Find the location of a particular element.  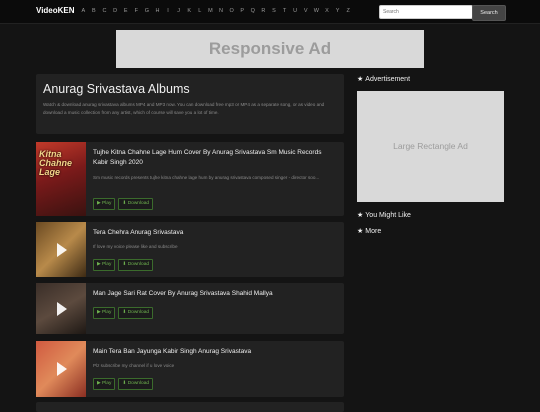

alphabet-link: I is located at coordinates (168, 11).